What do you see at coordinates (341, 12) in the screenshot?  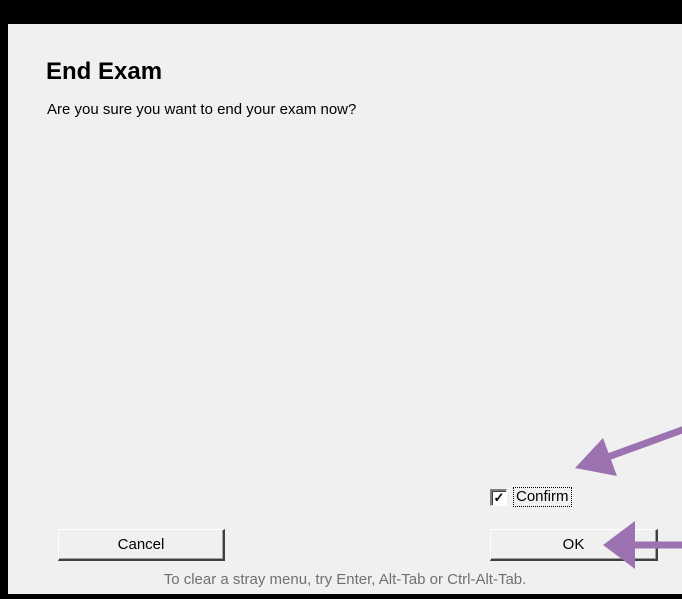 I see `window-top-border` at bounding box center [341, 12].